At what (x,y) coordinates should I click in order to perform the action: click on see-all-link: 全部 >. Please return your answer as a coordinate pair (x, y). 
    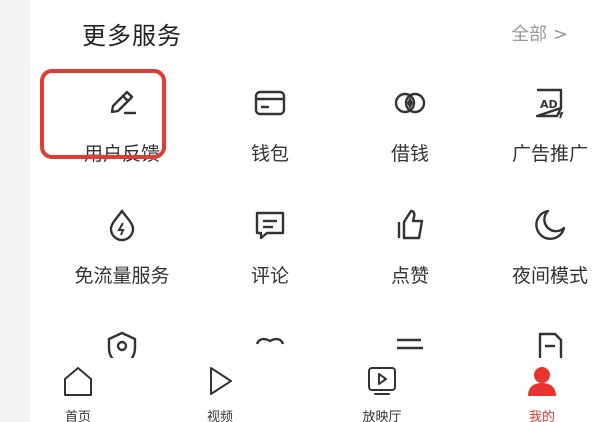
    Looking at the image, I should click on (539, 33).